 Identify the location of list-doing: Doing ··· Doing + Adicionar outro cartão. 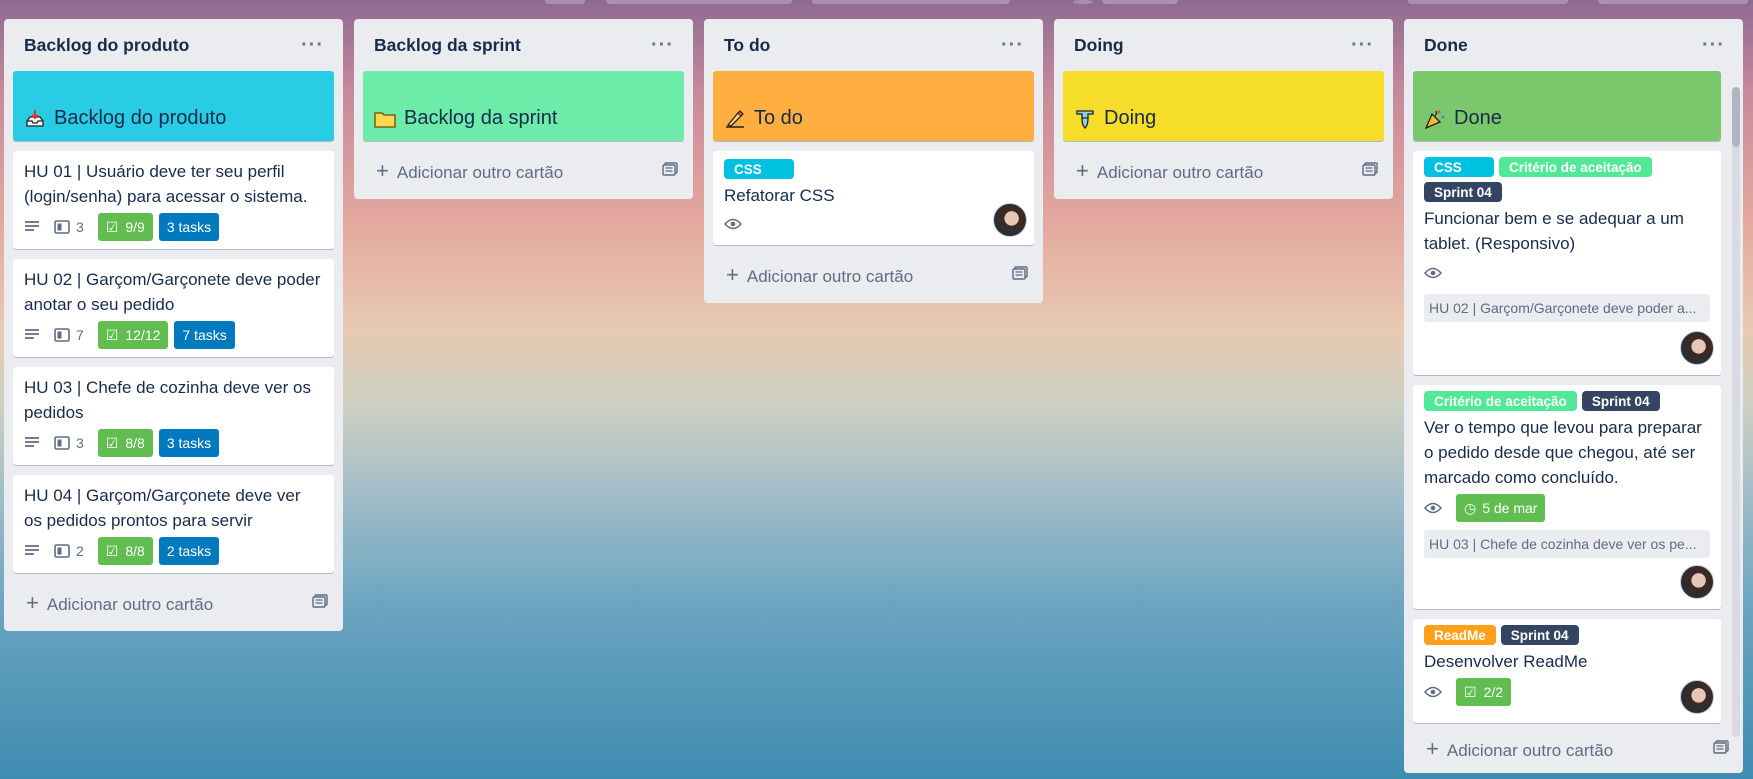
(1223, 109).